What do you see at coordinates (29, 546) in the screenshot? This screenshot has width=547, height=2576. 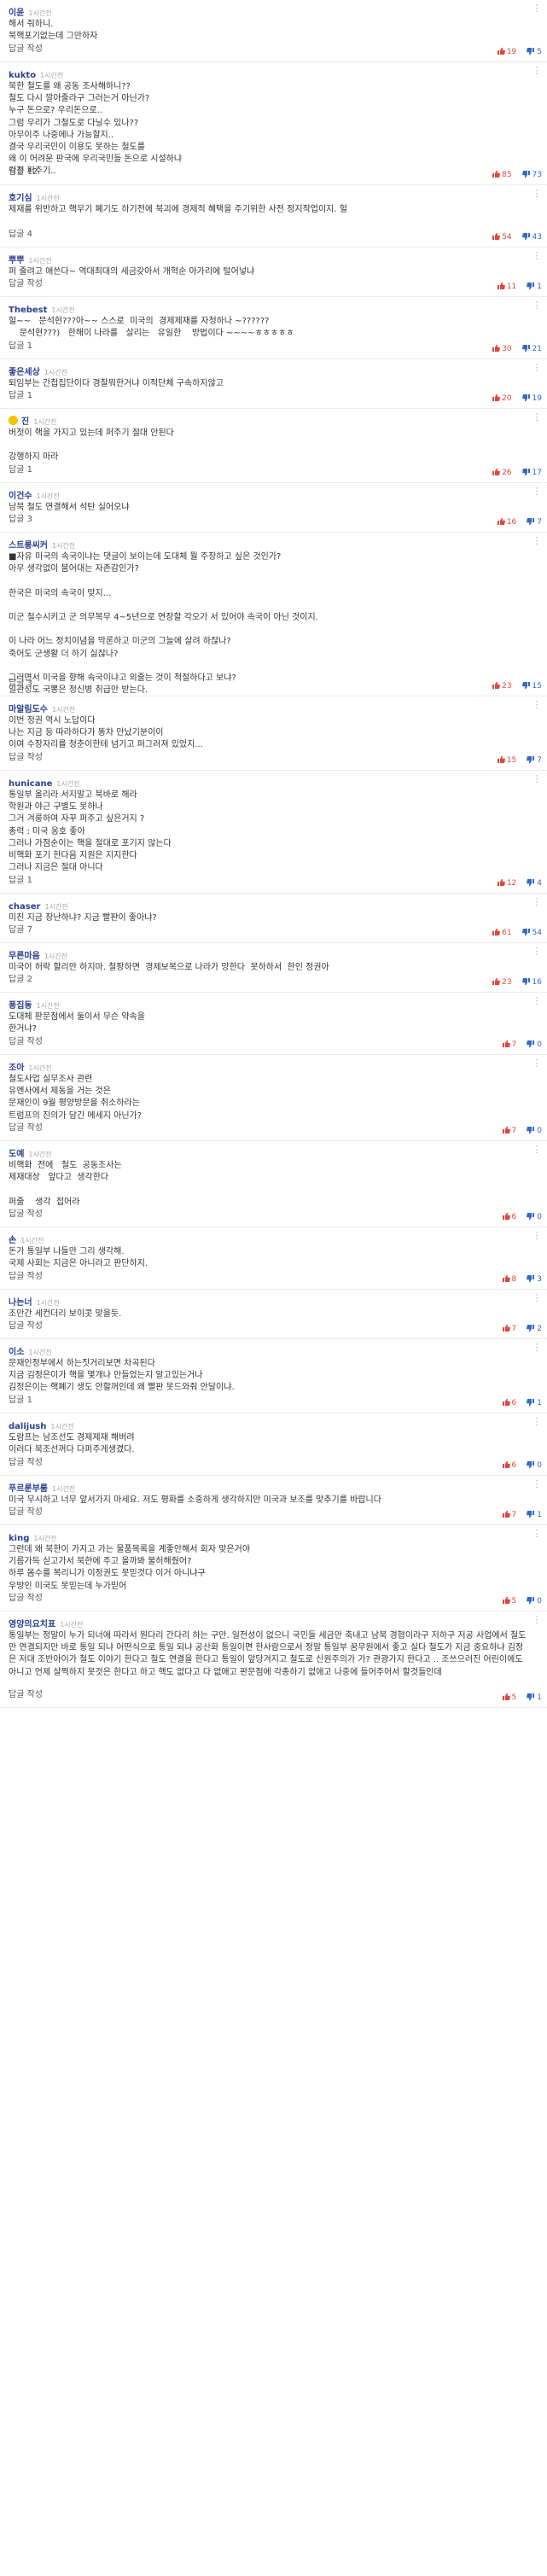 I see `comment-author: 스트롱씨커` at bounding box center [29, 546].